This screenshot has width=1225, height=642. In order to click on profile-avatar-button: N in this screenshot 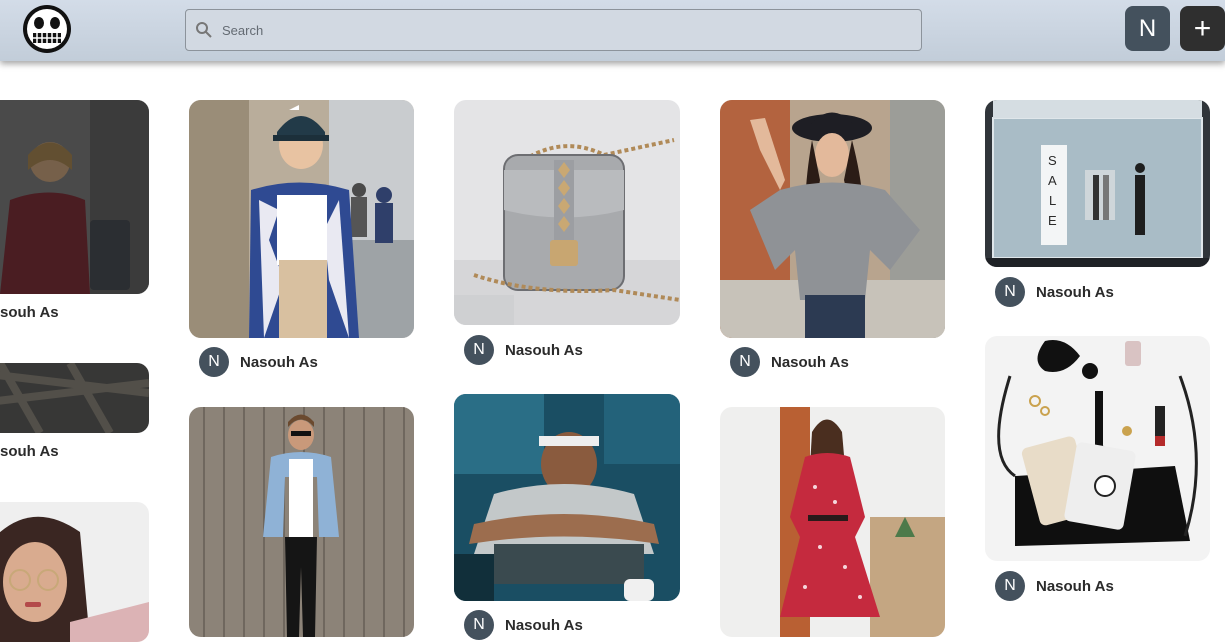, I will do `click(1147, 28)`.